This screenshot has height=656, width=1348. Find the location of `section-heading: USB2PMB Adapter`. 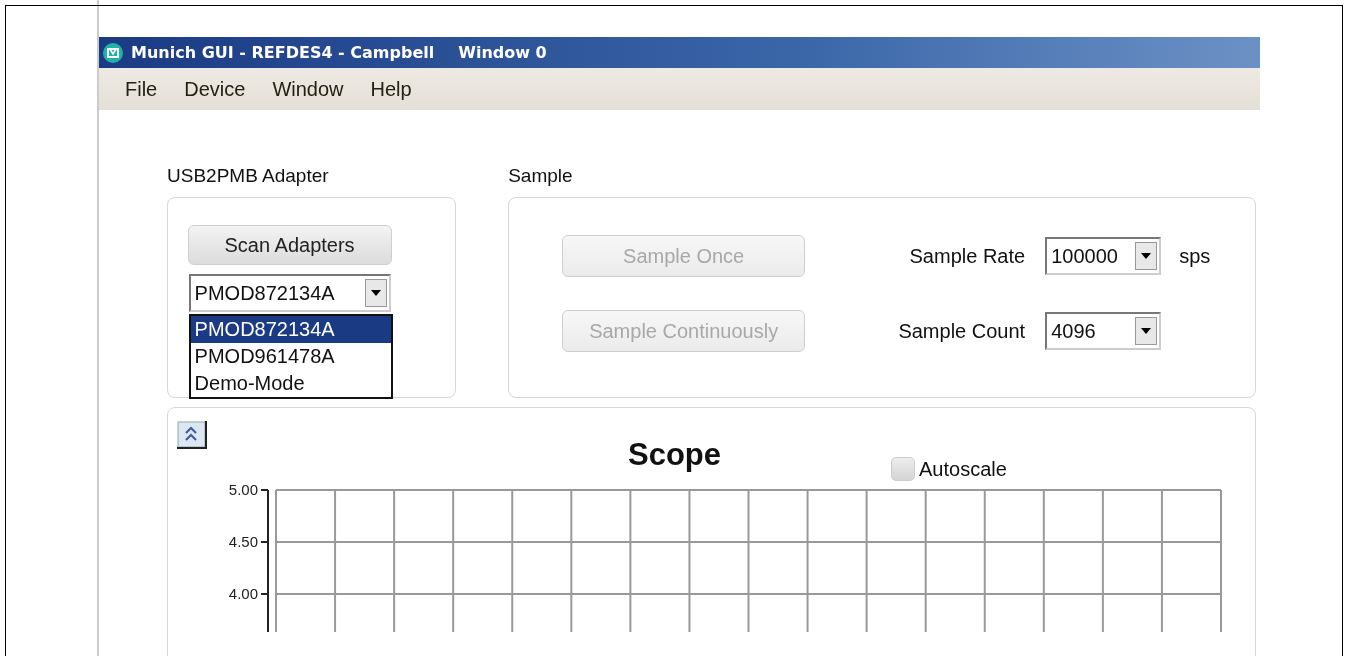

section-heading: USB2PMB Adapter is located at coordinates (248, 176).